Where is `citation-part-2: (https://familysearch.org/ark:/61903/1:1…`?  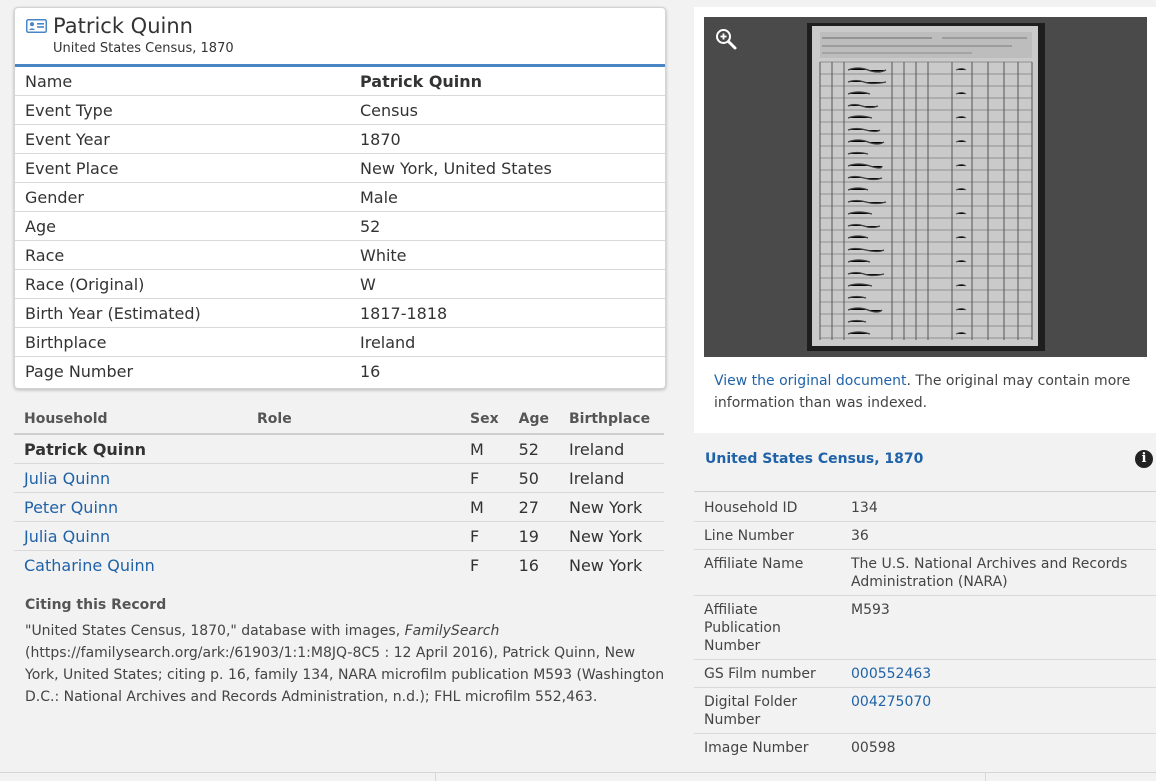
citation-part-2: (https://familysearch.org/ark:/61903/1:1… is located at coordinates (345, 675).